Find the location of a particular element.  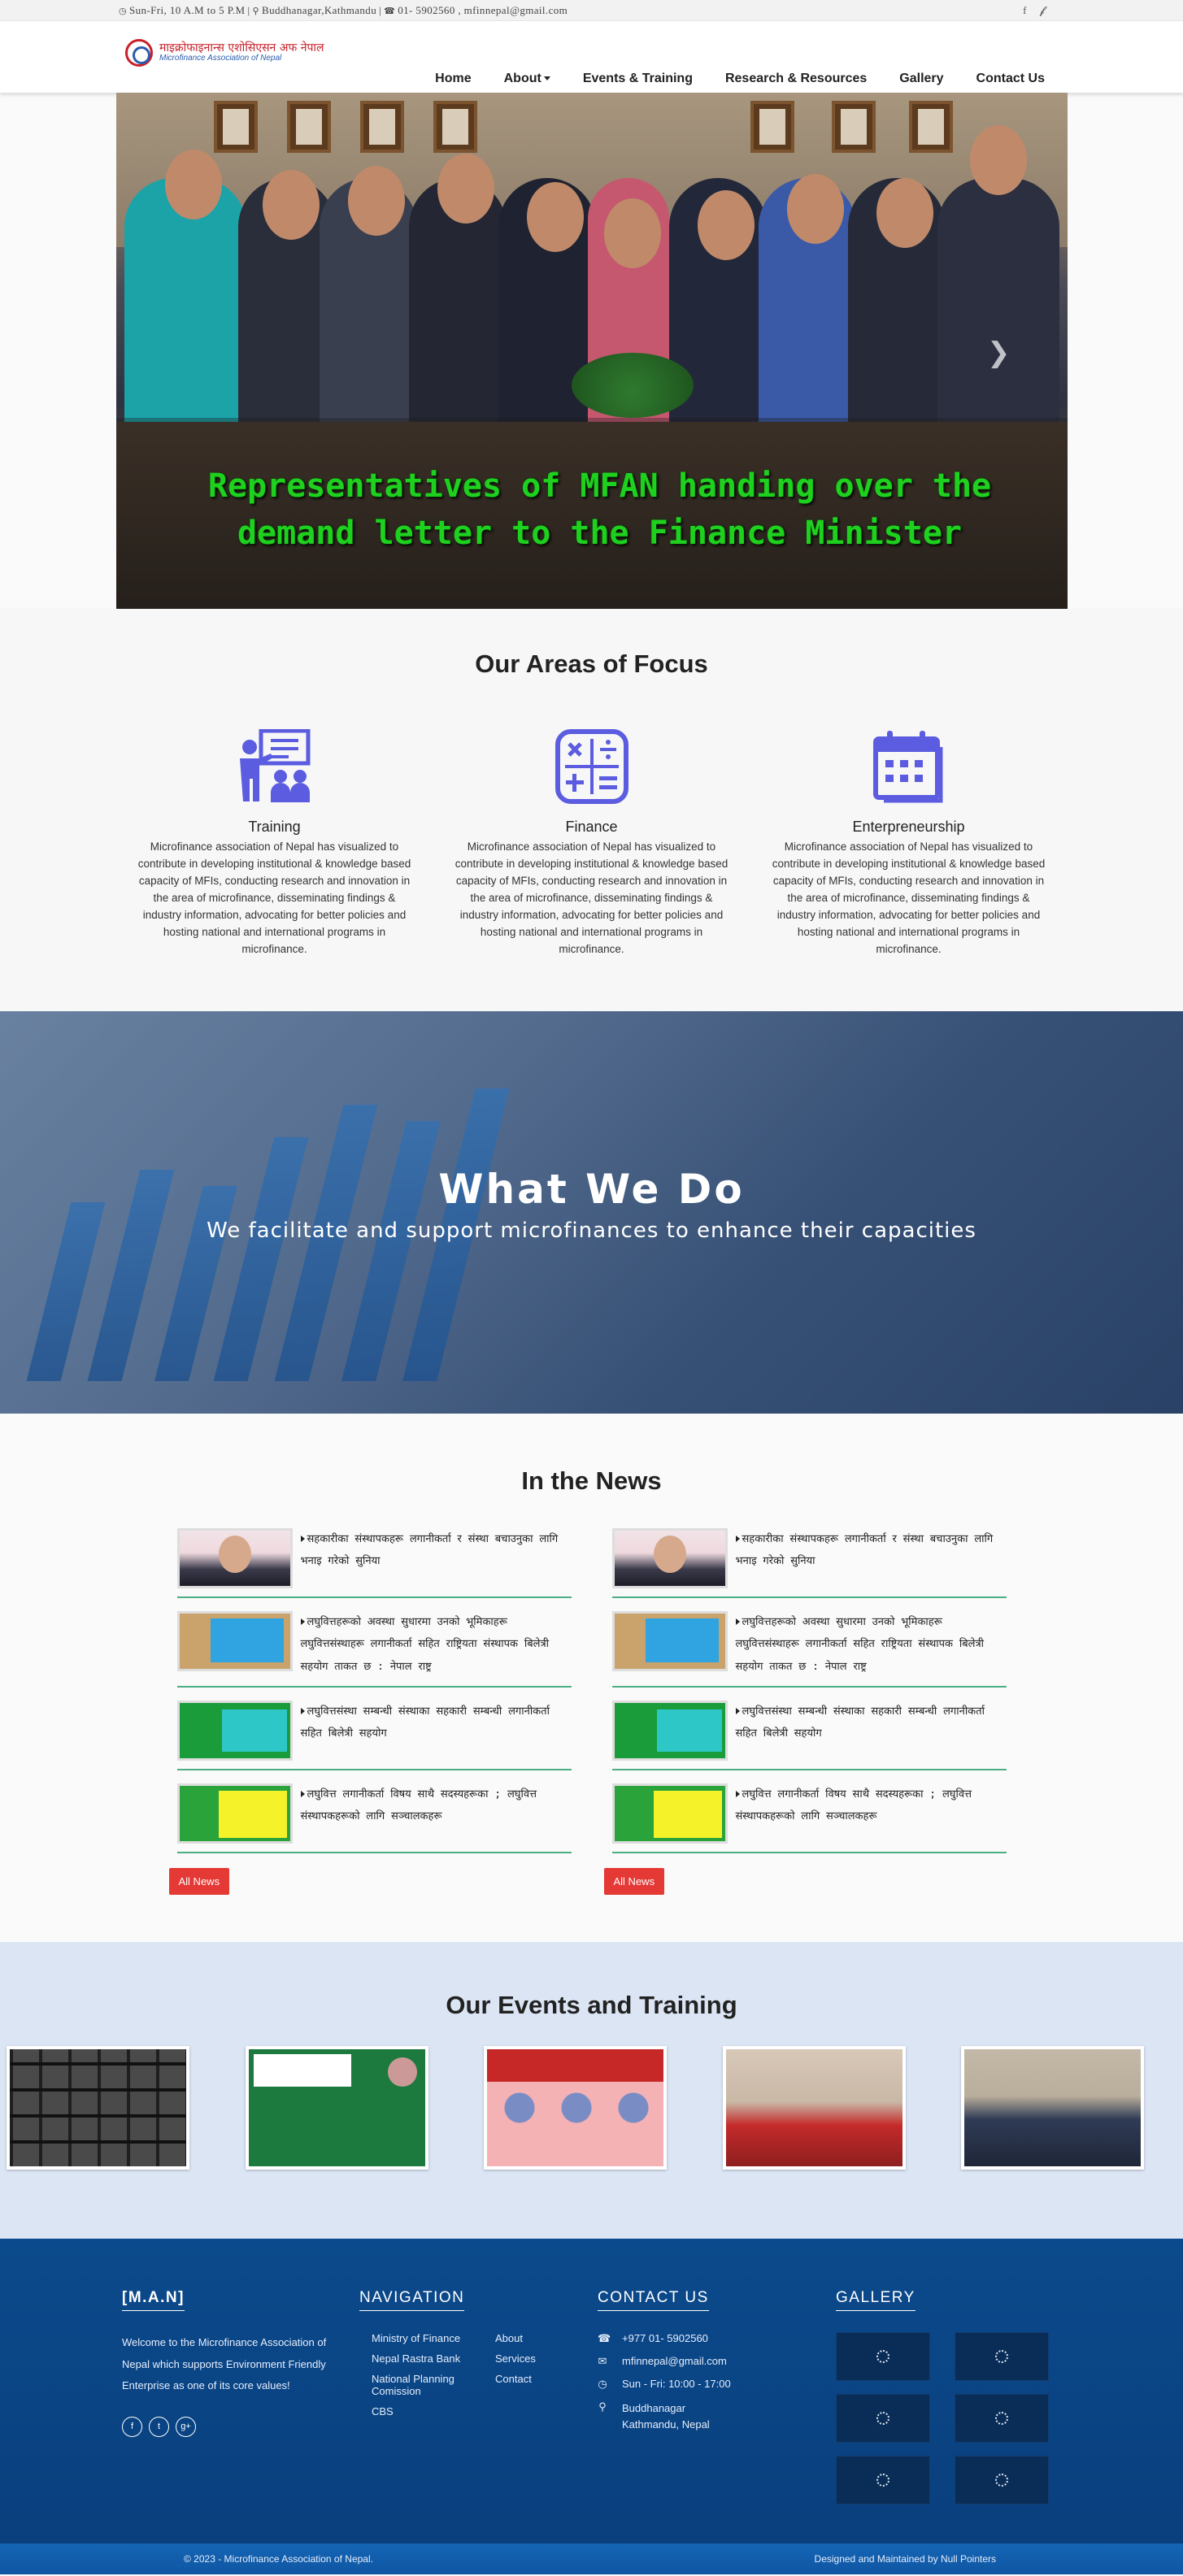

footer-phone: +977 01- 5902560 is located at coordinates (665, 2338).